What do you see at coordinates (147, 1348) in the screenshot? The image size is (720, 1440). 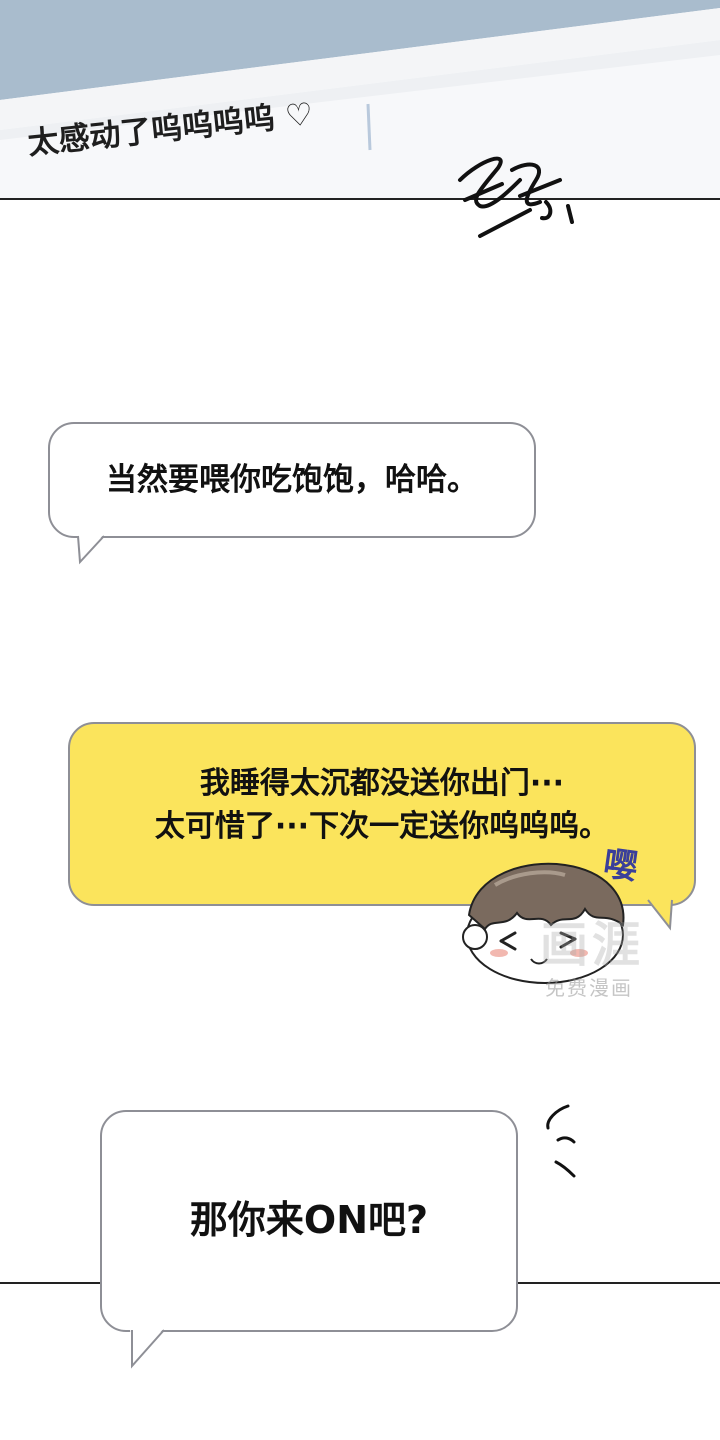 I see `speech-bubble-3-tail` at bounding box center [147, 1348].